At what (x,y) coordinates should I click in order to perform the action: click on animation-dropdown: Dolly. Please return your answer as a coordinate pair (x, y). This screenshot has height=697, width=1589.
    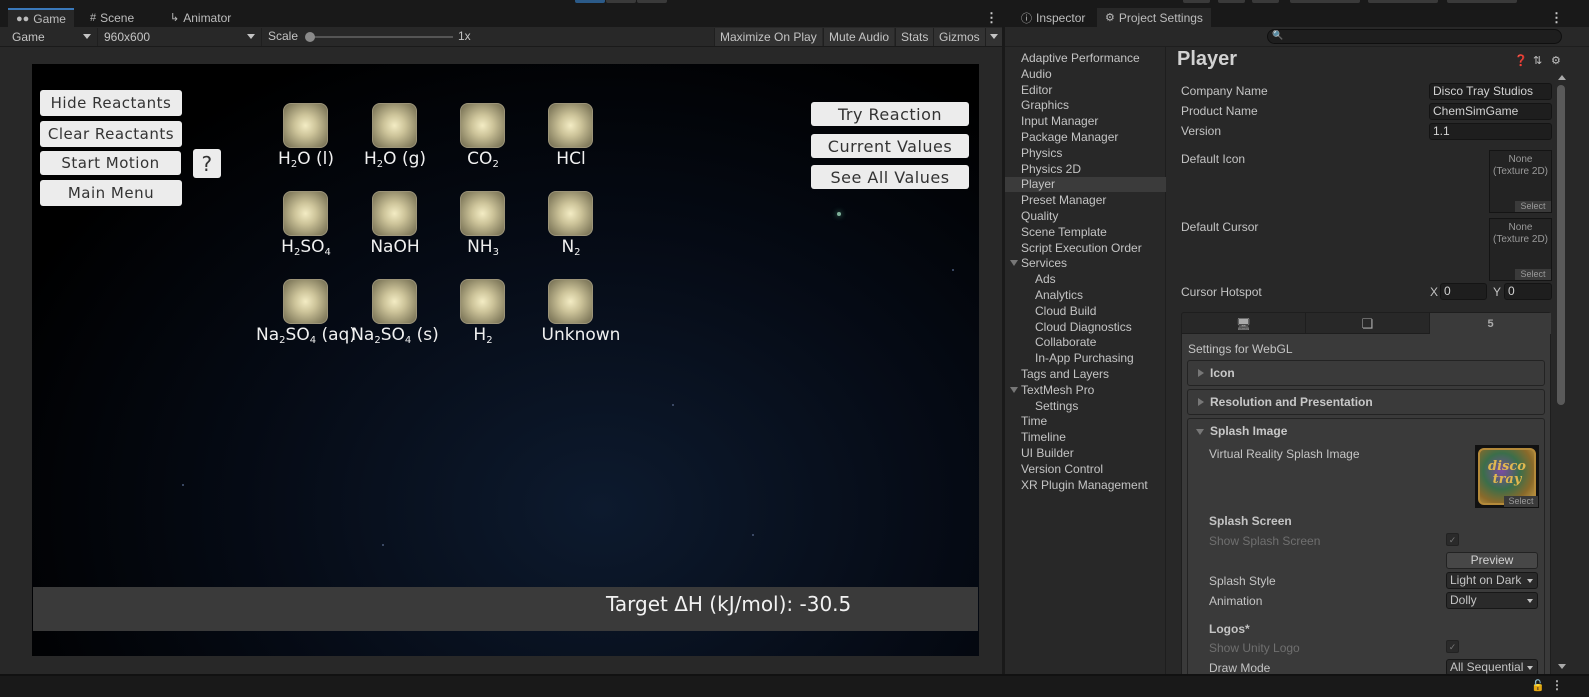
    Looking at the image, I should click on (1492, 600).